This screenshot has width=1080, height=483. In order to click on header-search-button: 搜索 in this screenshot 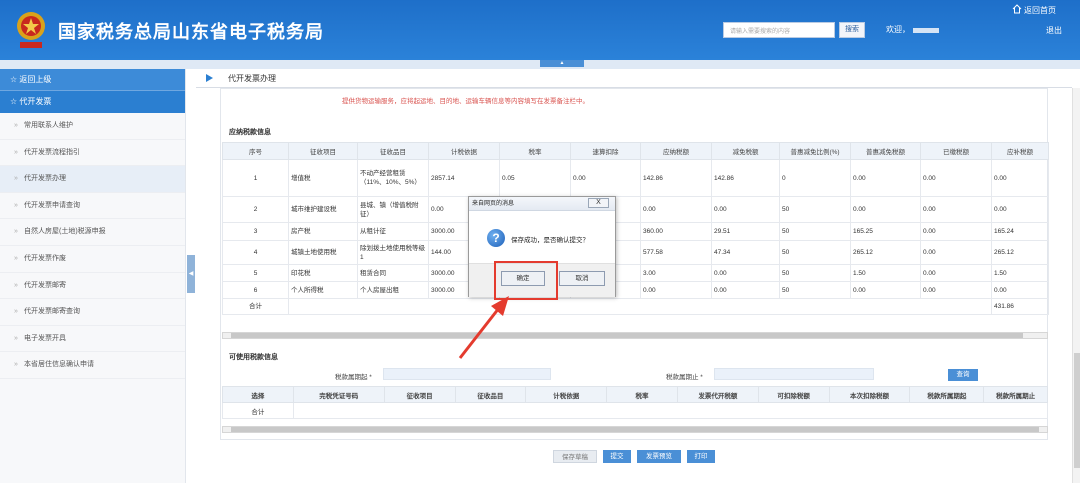, I will do `click(852, 30)`.